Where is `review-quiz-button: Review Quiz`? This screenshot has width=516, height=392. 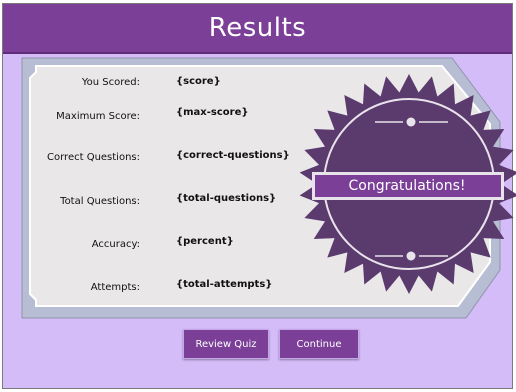
review-quiz-button: Review Quiz is located at coordinates (226, 344).